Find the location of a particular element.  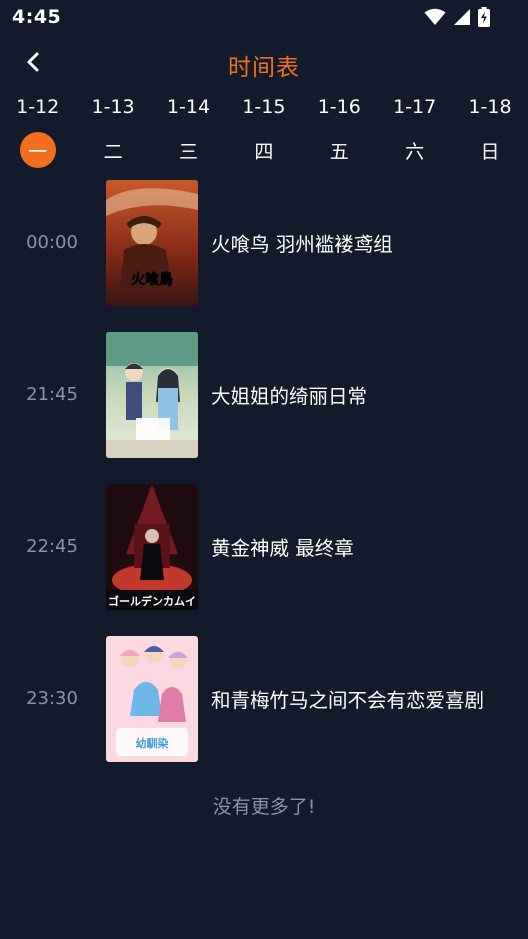

cellular-signal-icon is located at coordinates (462, 17).